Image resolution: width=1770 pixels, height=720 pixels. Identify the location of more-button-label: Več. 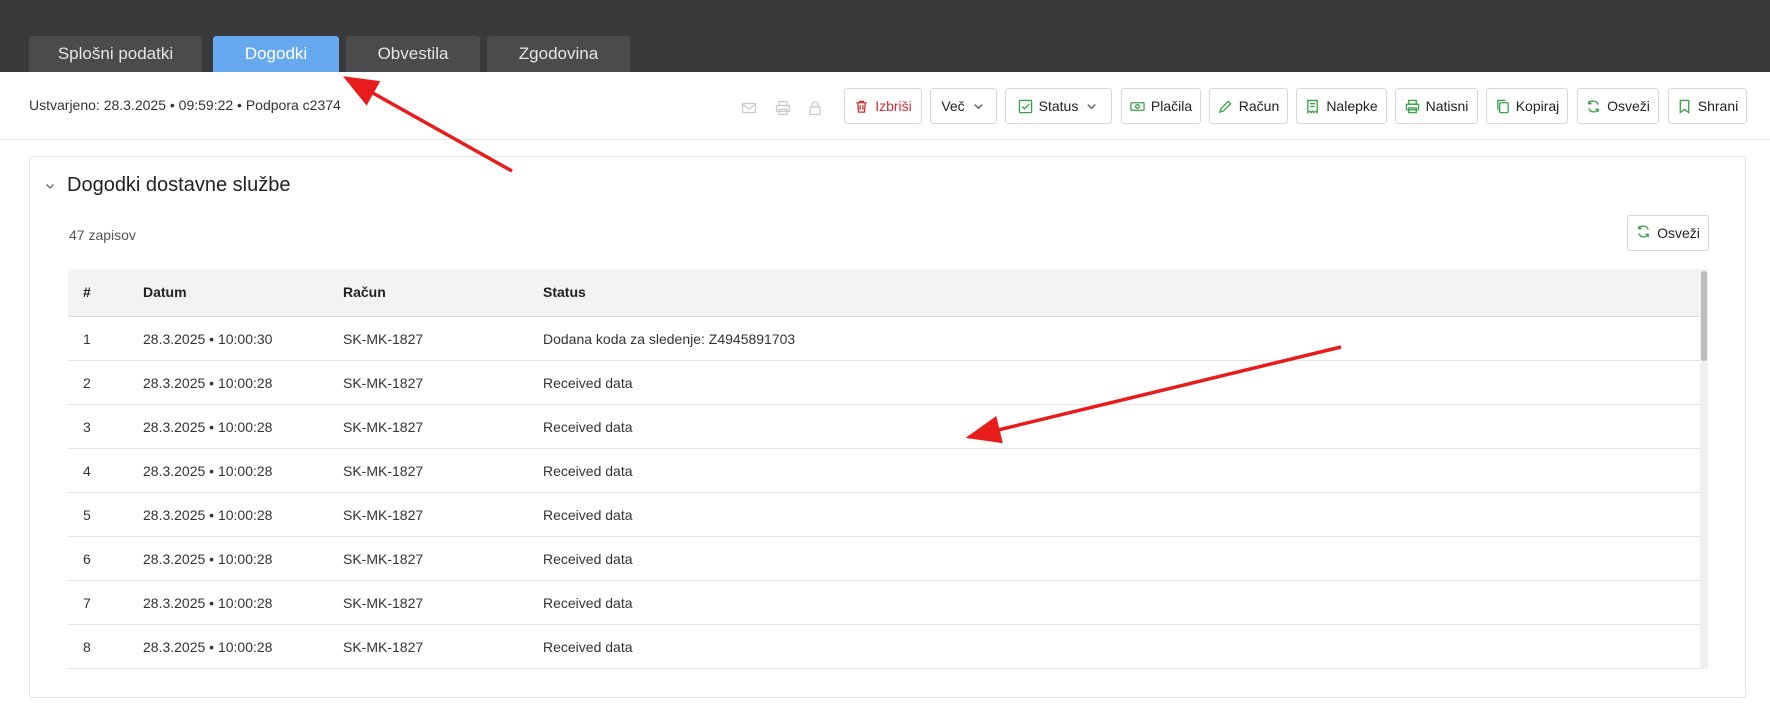
(953, 106).